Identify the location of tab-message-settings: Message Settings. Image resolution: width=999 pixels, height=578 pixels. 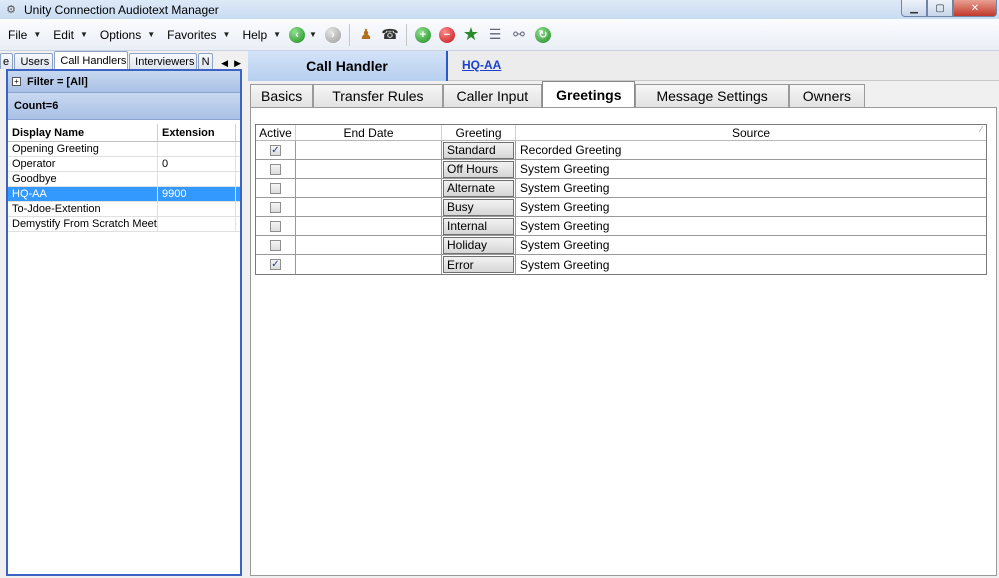
(712, 95).